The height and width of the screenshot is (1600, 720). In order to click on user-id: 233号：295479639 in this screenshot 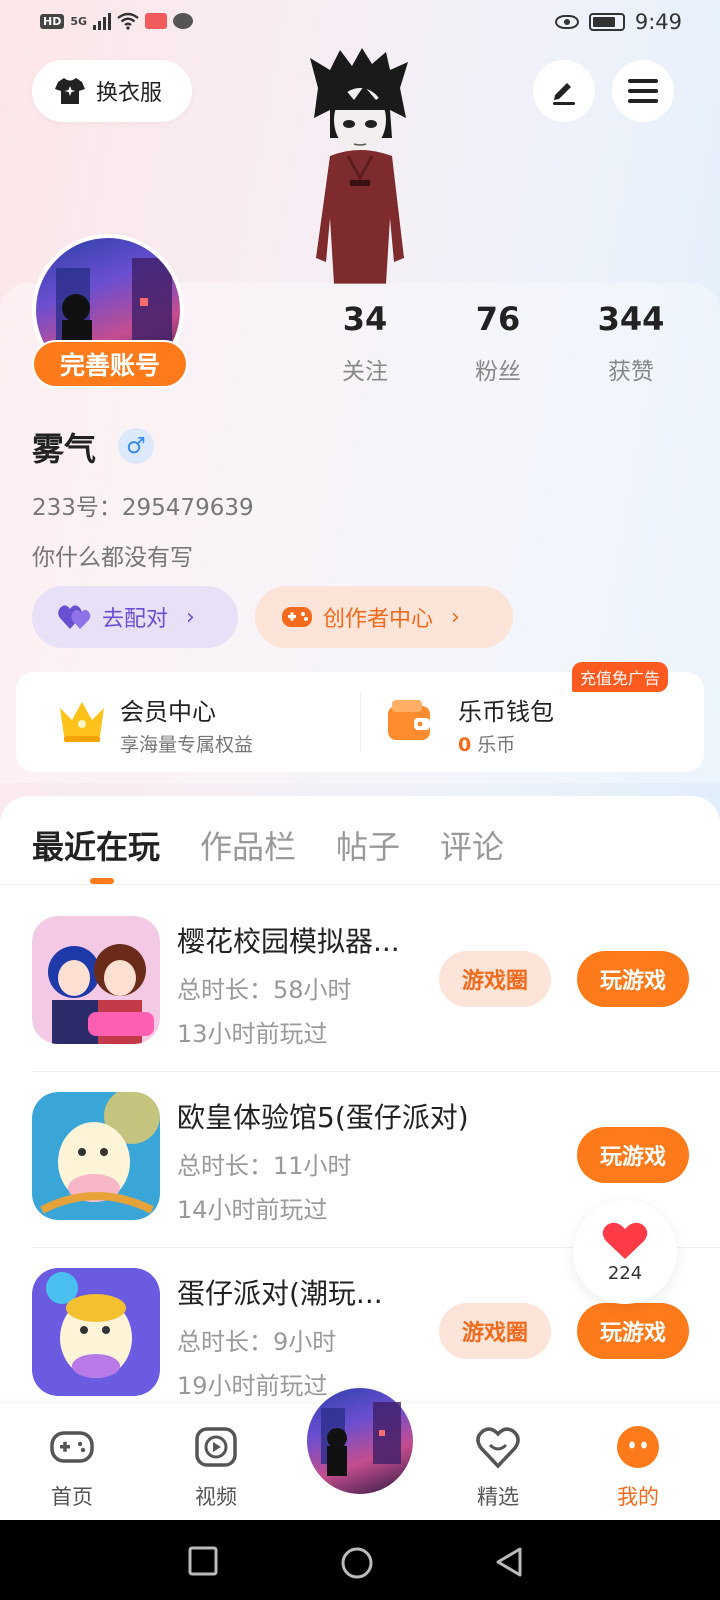, I will do `click(143, 508)`.